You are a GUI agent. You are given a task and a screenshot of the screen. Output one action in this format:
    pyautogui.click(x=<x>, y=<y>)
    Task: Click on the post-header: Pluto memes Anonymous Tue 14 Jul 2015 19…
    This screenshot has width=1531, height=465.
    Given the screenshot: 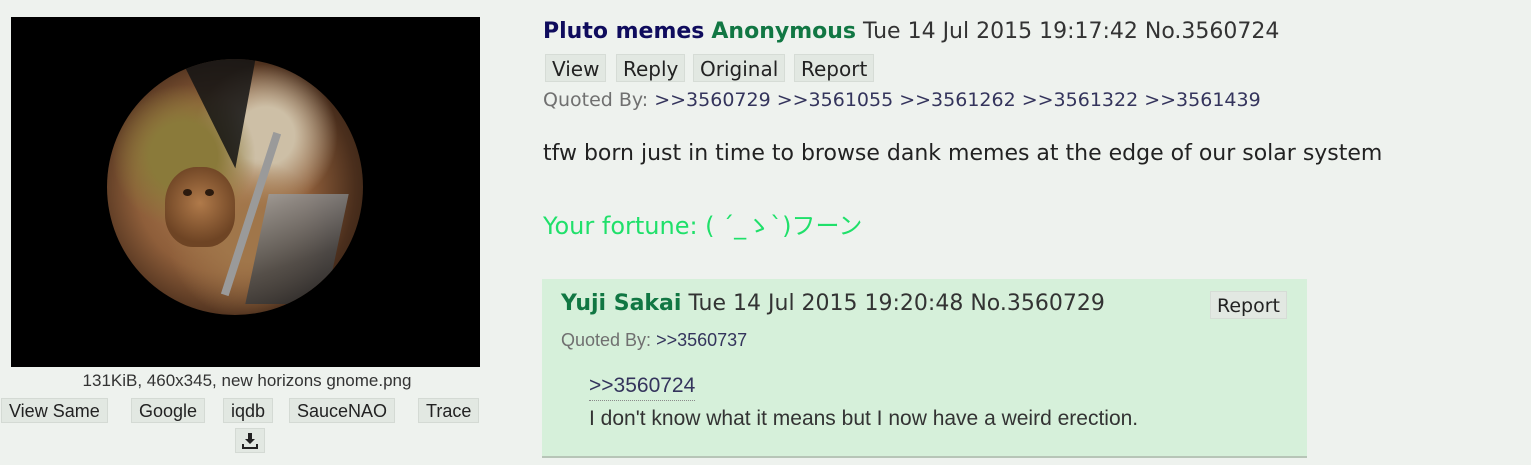 What is the action you would take?
    pyautogui.click(x=911, y=31)
    